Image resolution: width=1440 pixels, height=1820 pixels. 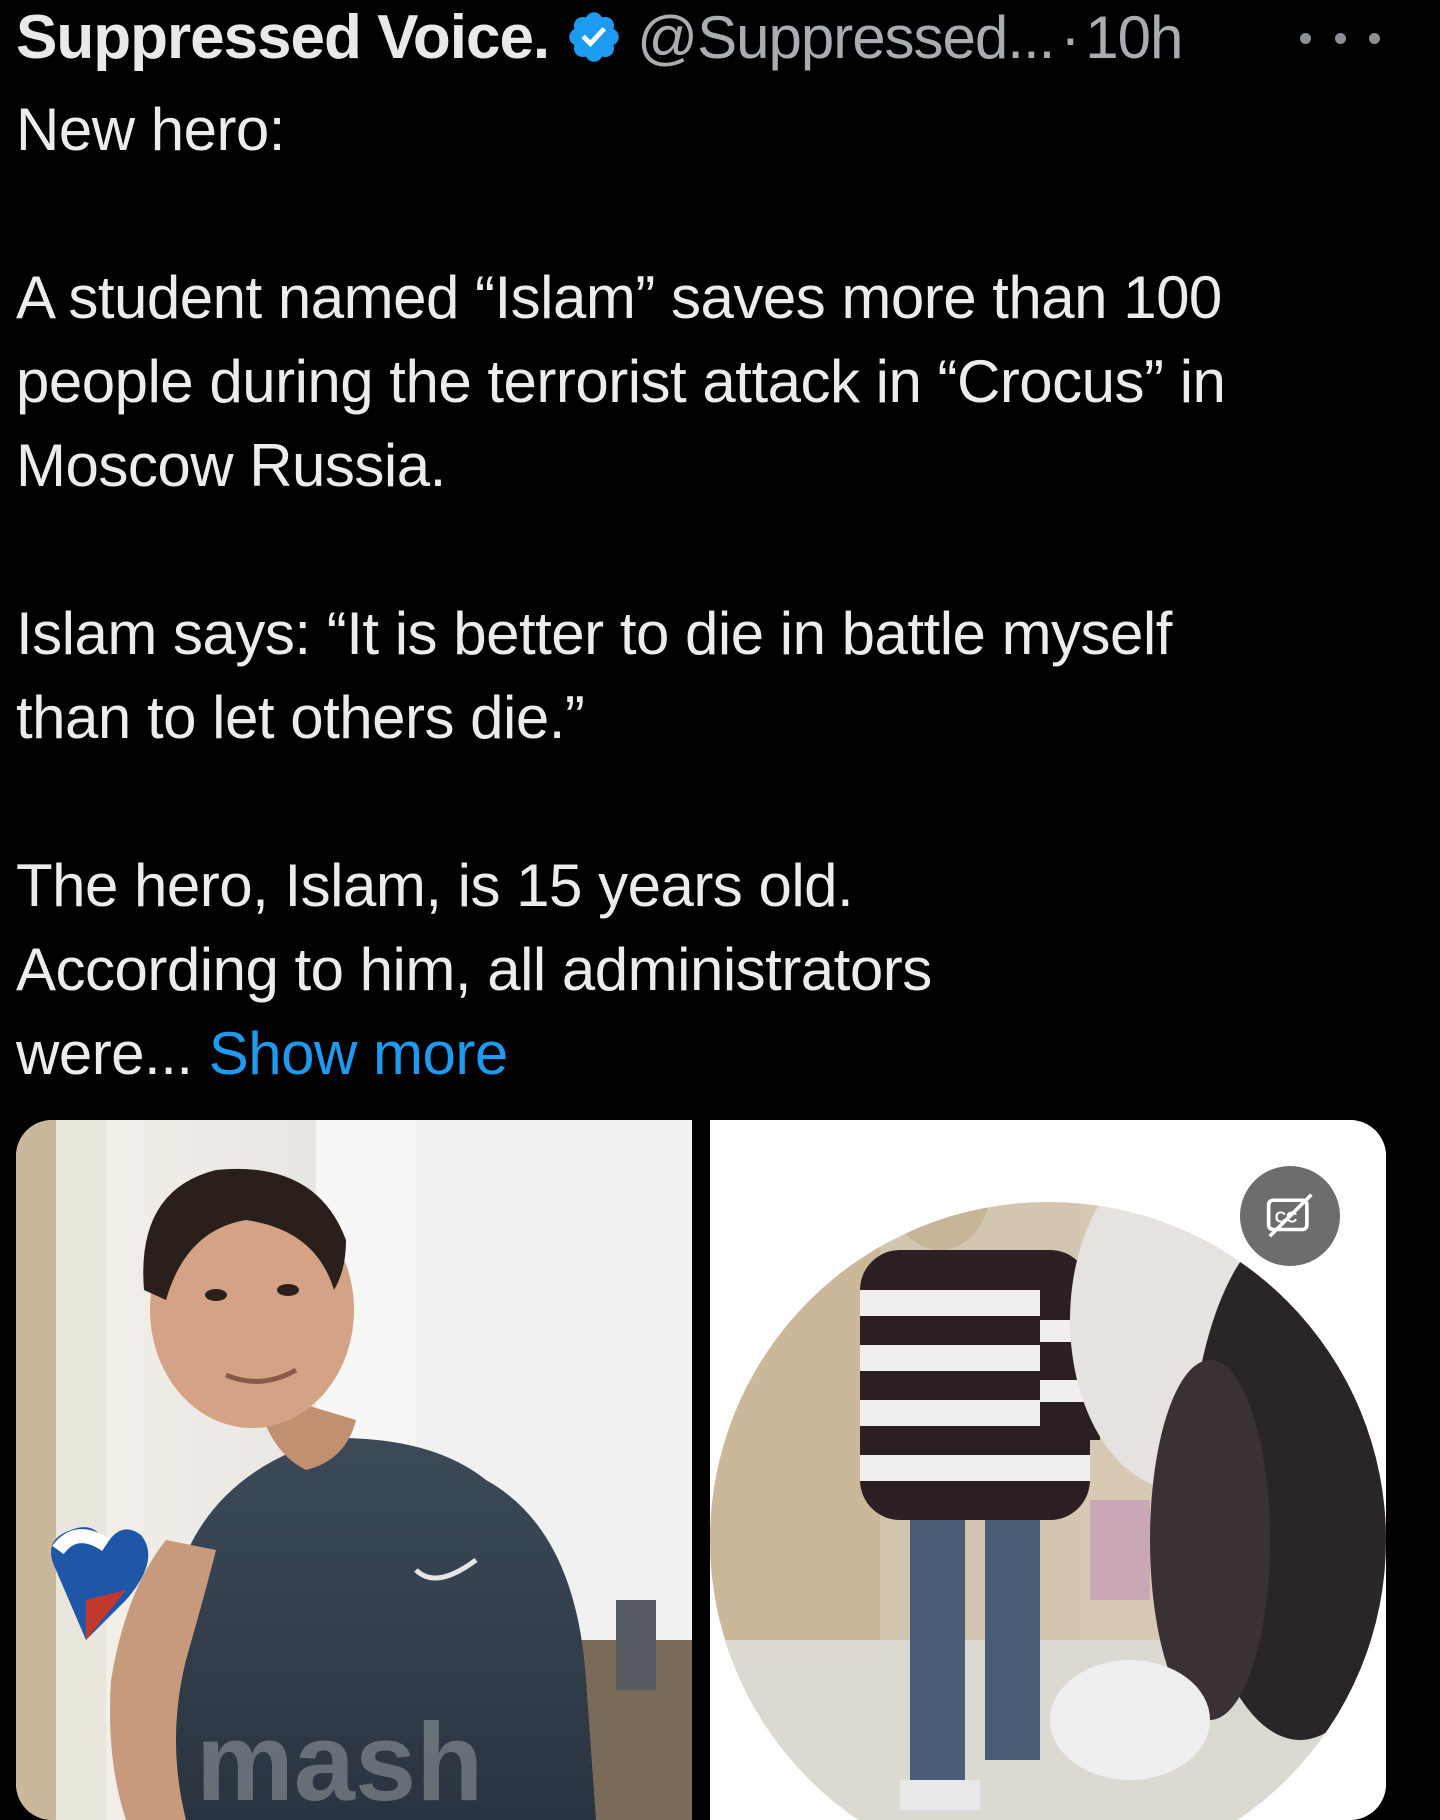 I want to click on post-timestamp: 10h, so click(x=1134, y=37).